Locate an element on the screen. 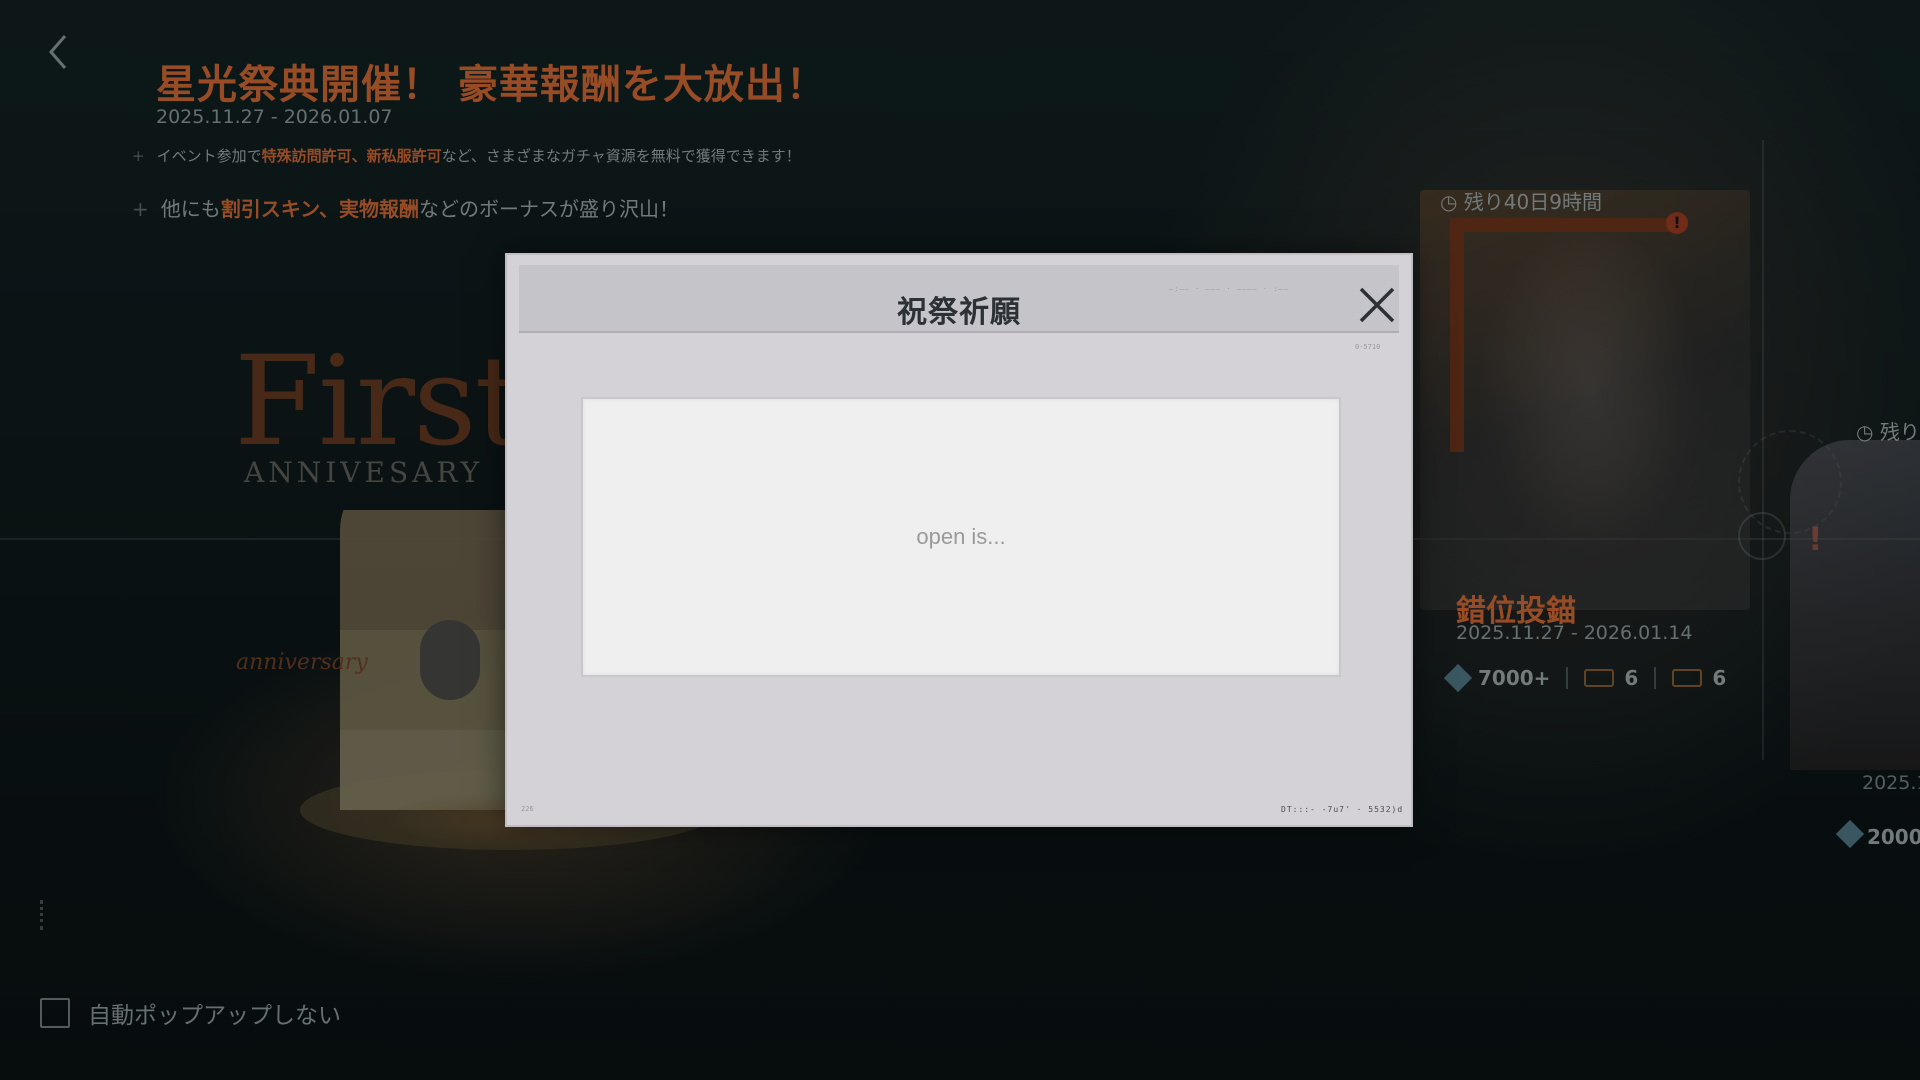  header-decoration: —:—— · ——— · ———— · :—— is located at coordinates (1229, 289).